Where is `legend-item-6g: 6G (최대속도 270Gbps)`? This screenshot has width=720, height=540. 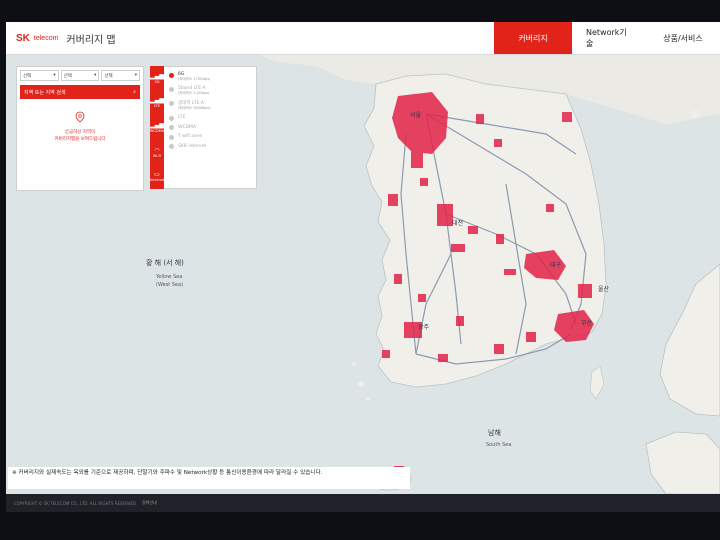 legend-item-6g: 6G (최대속도 270Gbps) is located at coordinates (210, 77).